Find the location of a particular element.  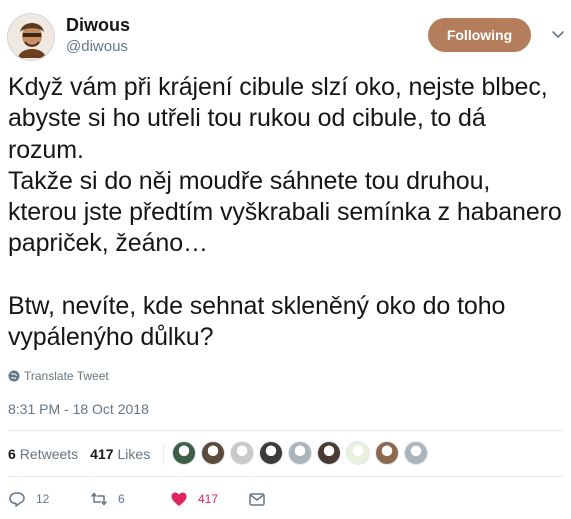

like-count: 417 is located at coordinates (208, 499).